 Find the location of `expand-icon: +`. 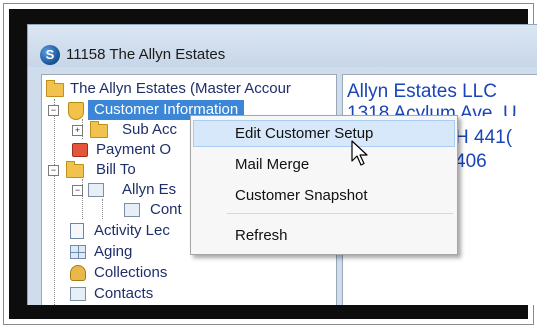

expand-icon: + is located at coordinates (77, 130).